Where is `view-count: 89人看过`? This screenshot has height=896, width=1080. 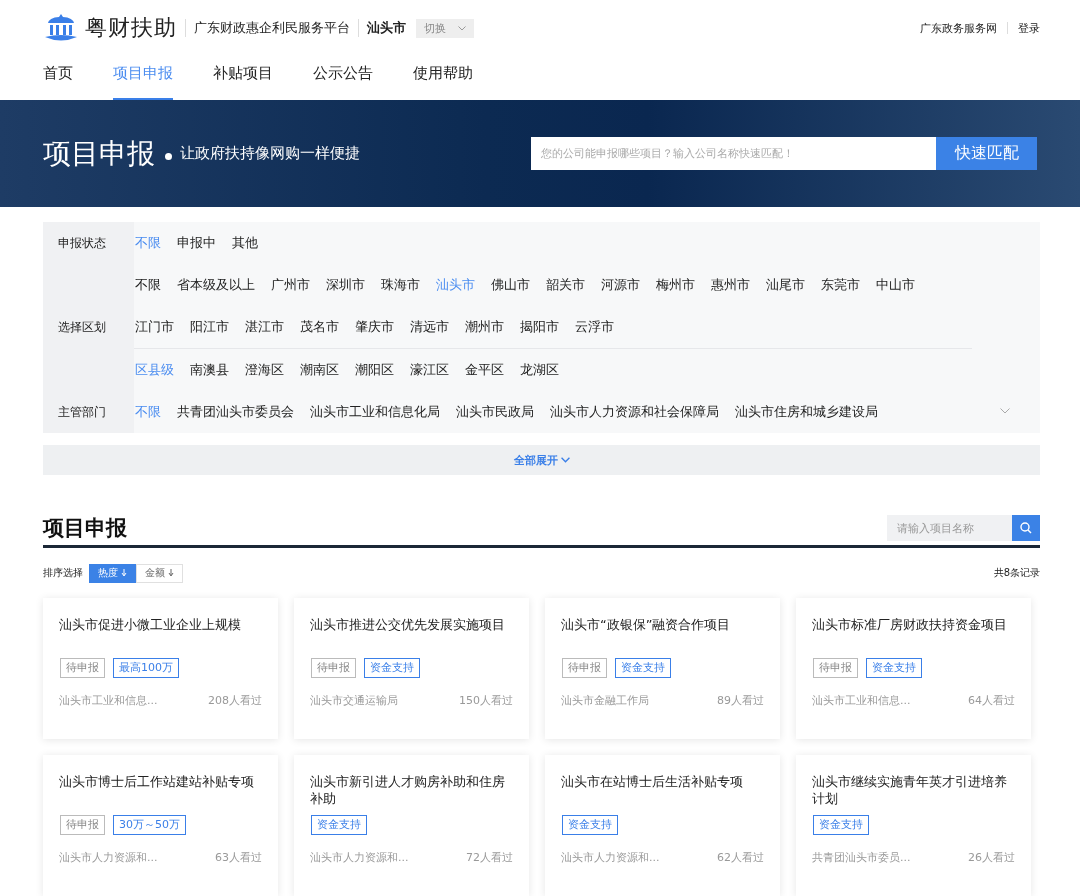
view-count: 89人看过 is located at coordinates (740, 700).